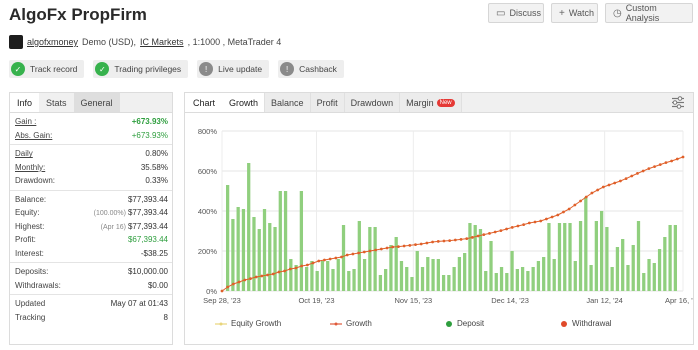 This screenshot has width=698, height=350. I want to click on withdrawals-label: Withdrawals:, so click(38, 285).